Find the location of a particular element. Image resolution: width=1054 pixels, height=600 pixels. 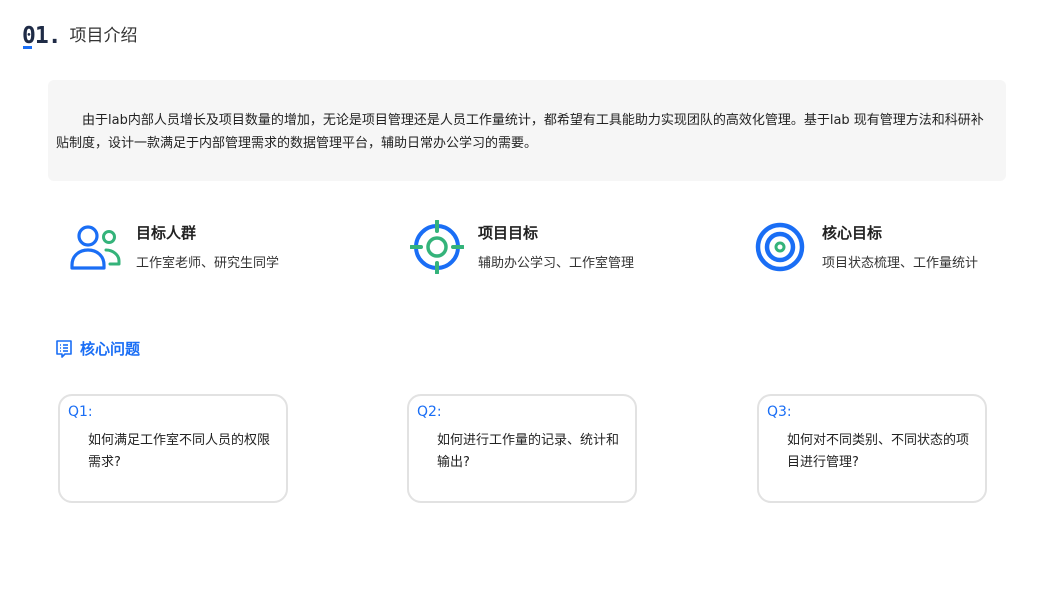

goal-title: 项目目标 is located at coordinates (508, 233).